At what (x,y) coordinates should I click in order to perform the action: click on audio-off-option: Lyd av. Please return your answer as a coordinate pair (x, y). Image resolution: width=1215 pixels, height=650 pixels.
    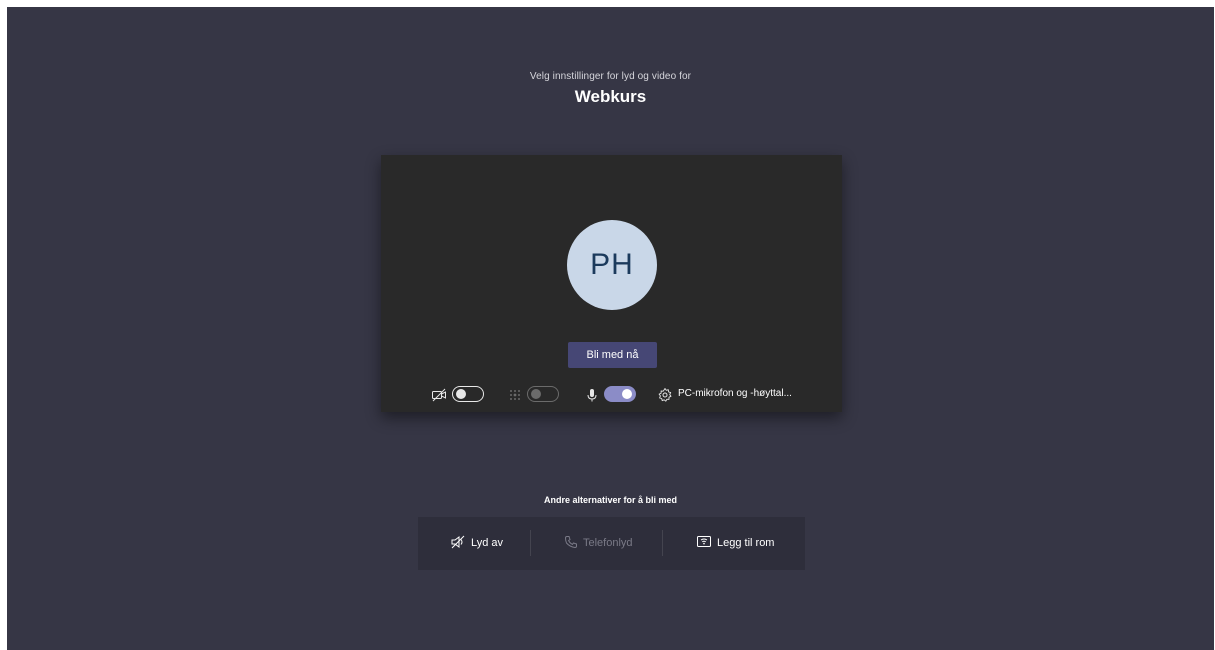
    Looking at the image, I should click on (476, 543).